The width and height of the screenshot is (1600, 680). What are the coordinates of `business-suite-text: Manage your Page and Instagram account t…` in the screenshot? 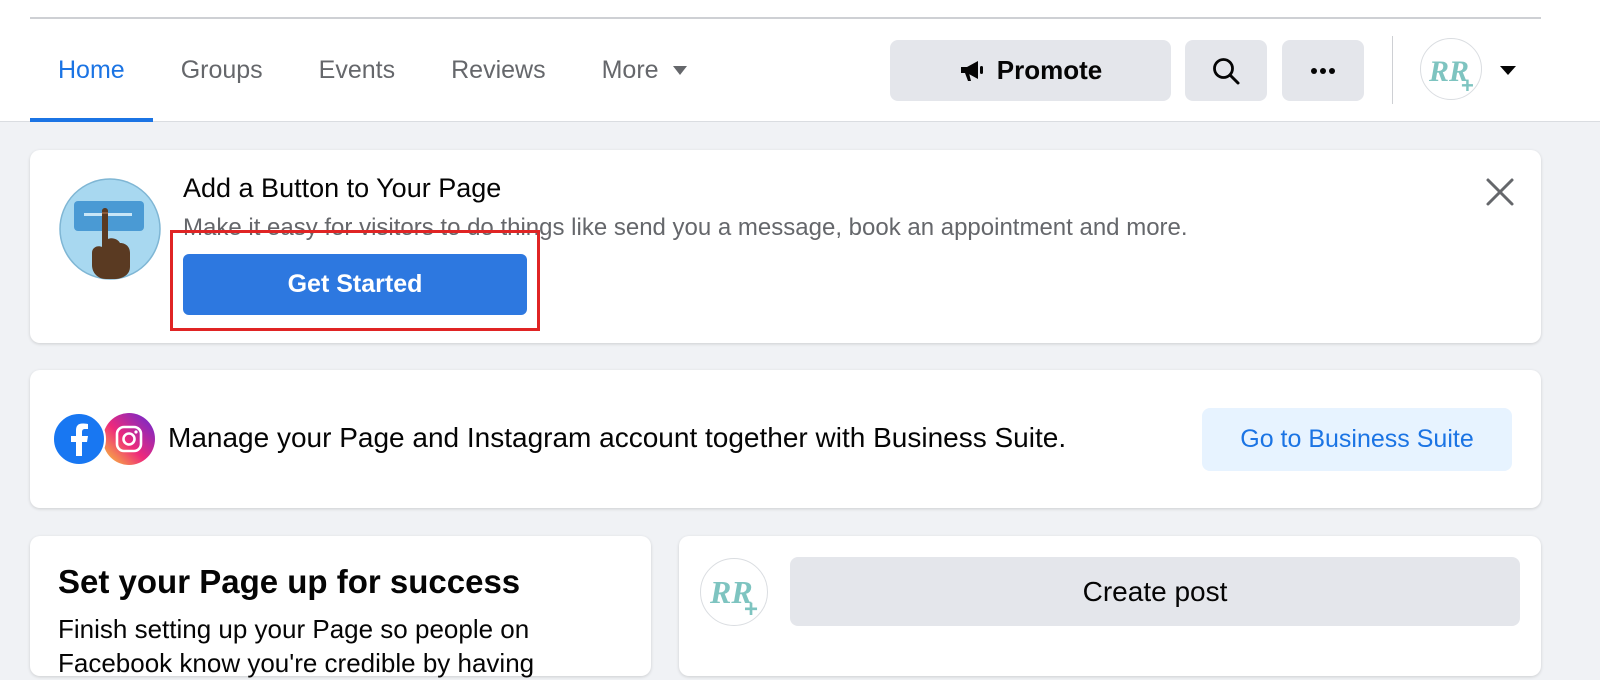 It's located at (617, 437).